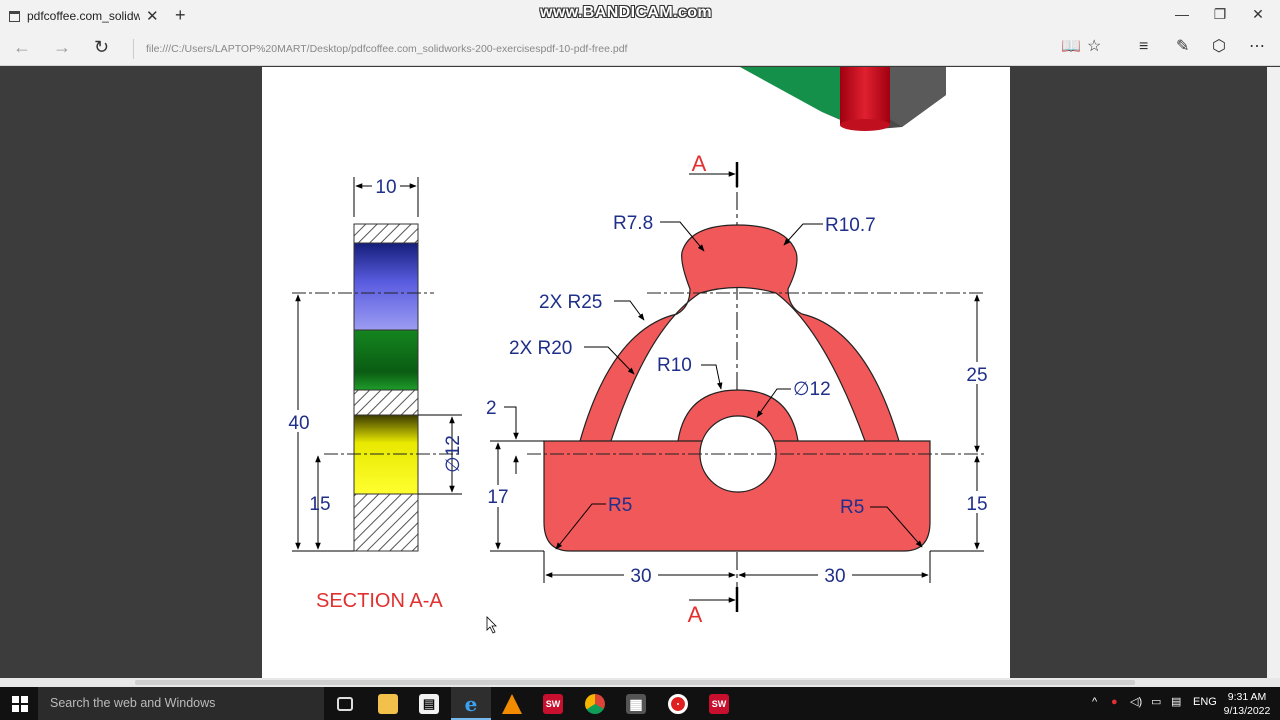  What do you see at coordinates (101, 47) in the screenshot?
I see `refresh-button: ↻` at bounding box center [101, 47].